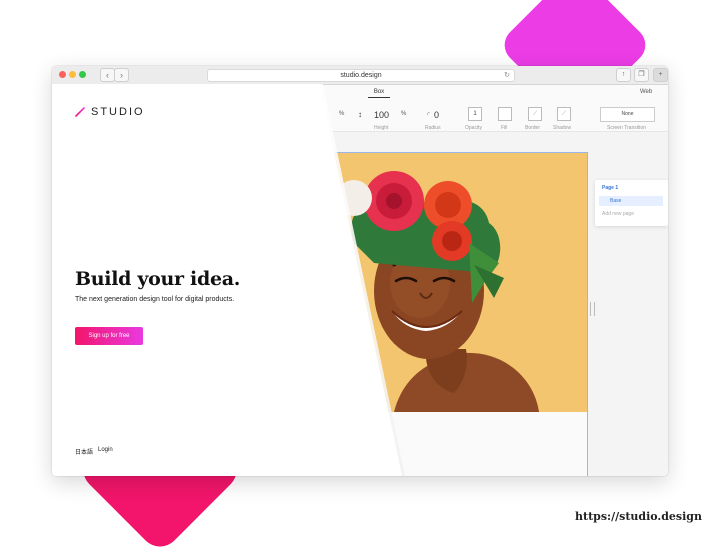 The height and width of the screenshot is (555, 720). I want to click on opacity-value: 1, so click(475, 114).